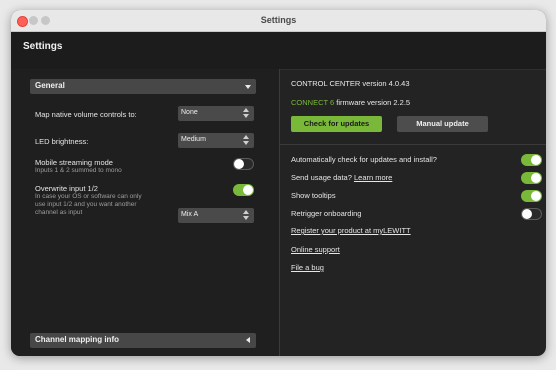 This screenshot has width=556, height=370. Describe the element at coordinates (373, 102) in the screenshot. I see `firmware-version: firmware version 2.2.5` at that location.